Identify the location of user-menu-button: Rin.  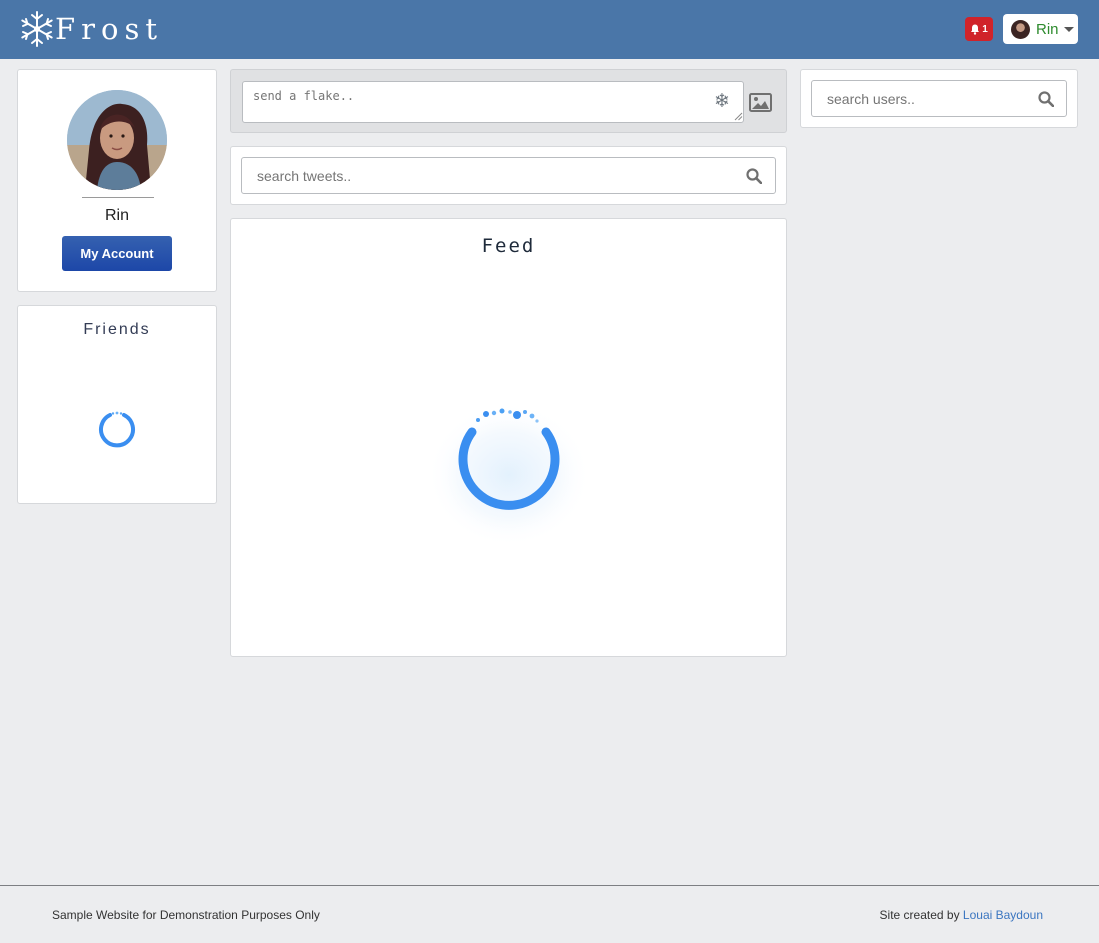
(1040, 29).